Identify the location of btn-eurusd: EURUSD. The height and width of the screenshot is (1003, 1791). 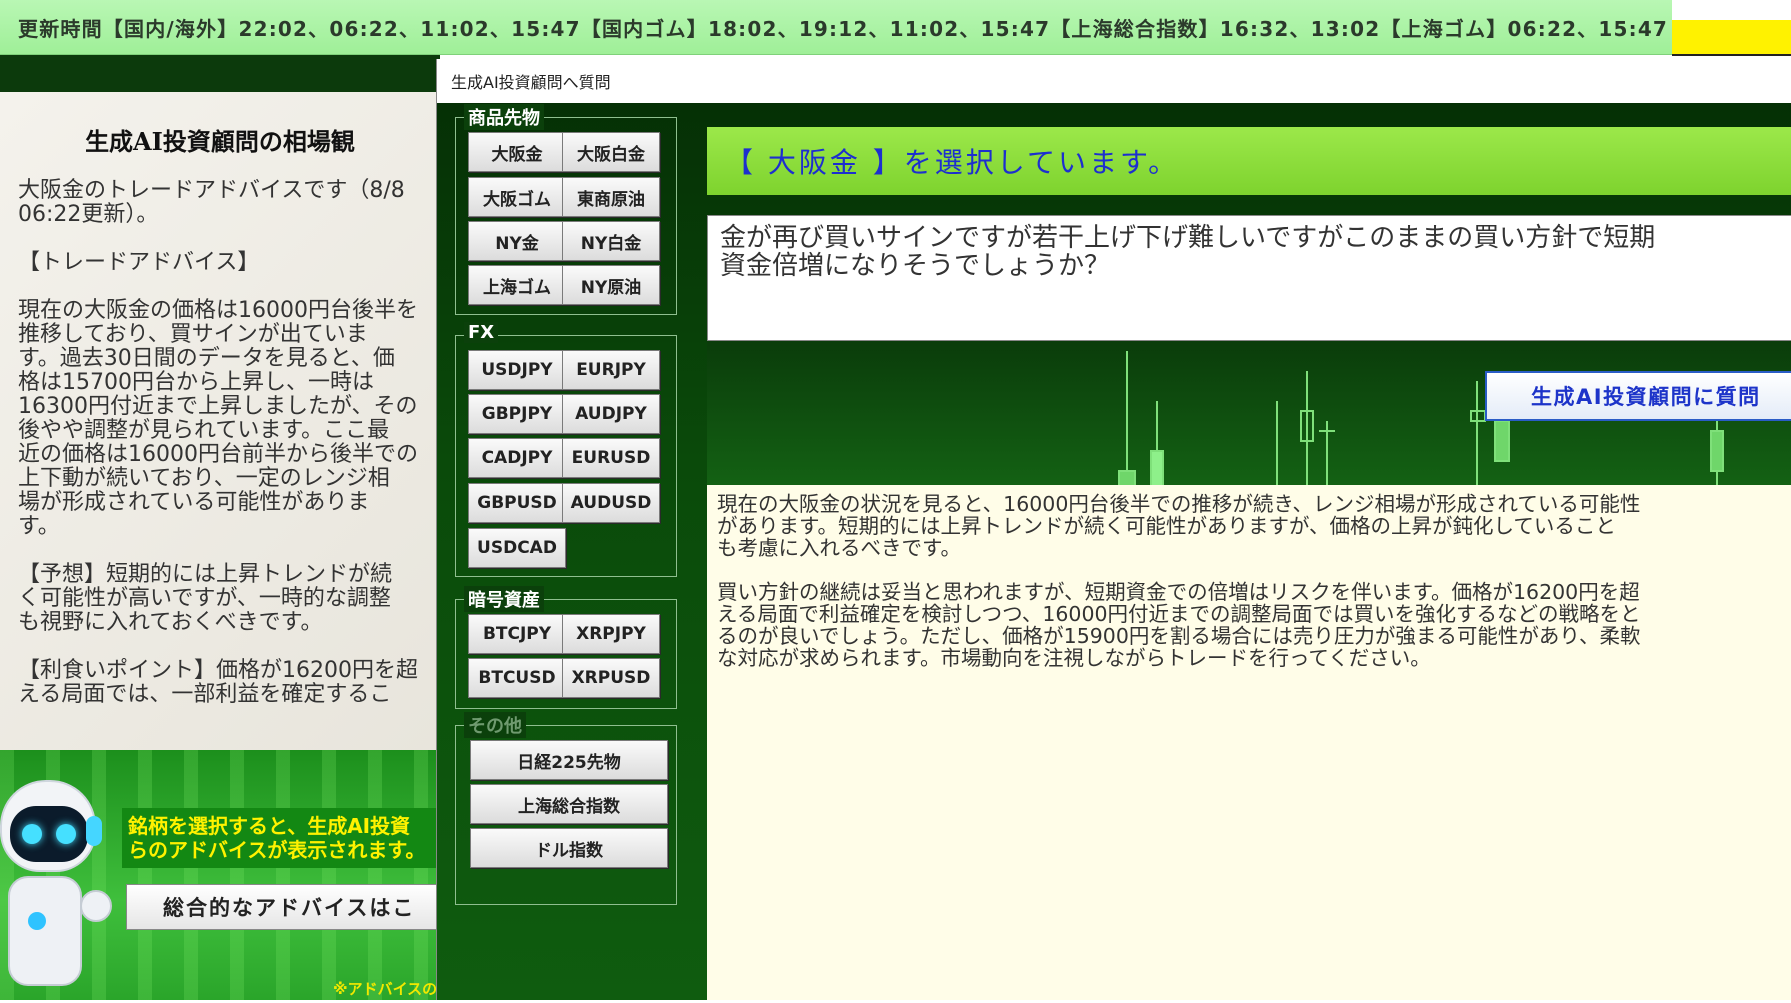
(611, 458).